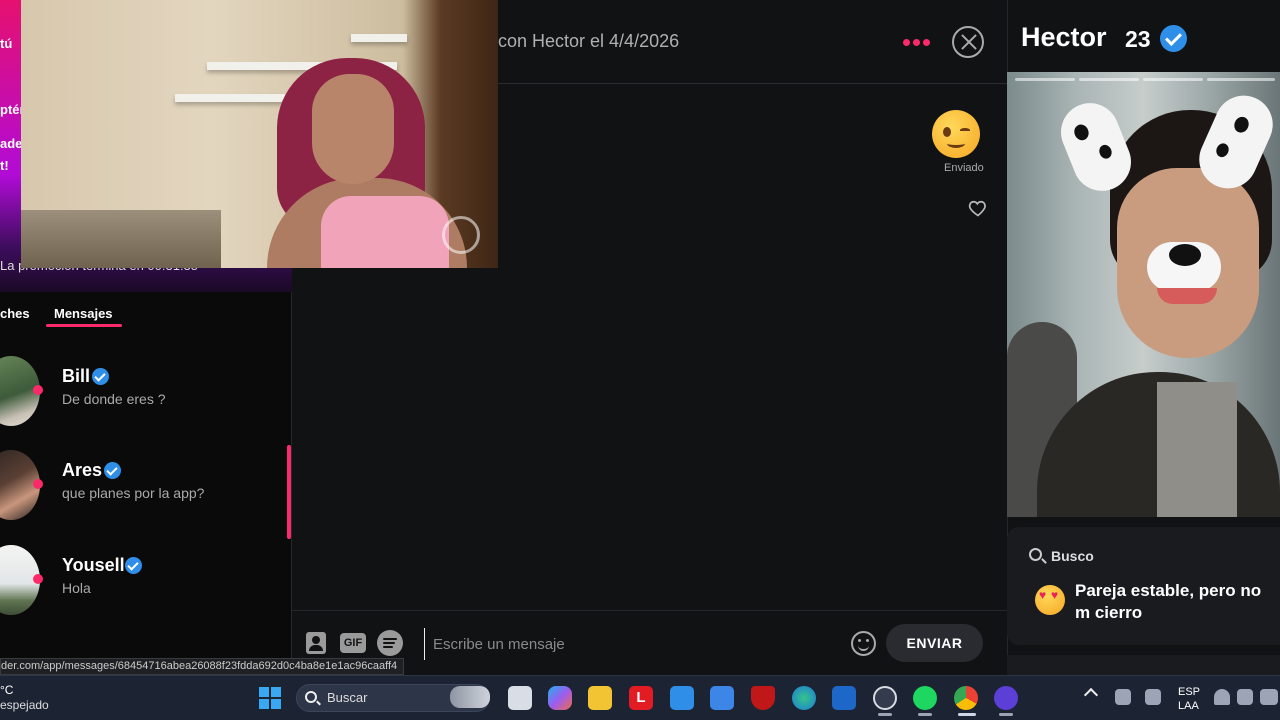 The height and width of the screenshot is (720, 1280). I want to click on windows-start-icon, so click(270, 698).